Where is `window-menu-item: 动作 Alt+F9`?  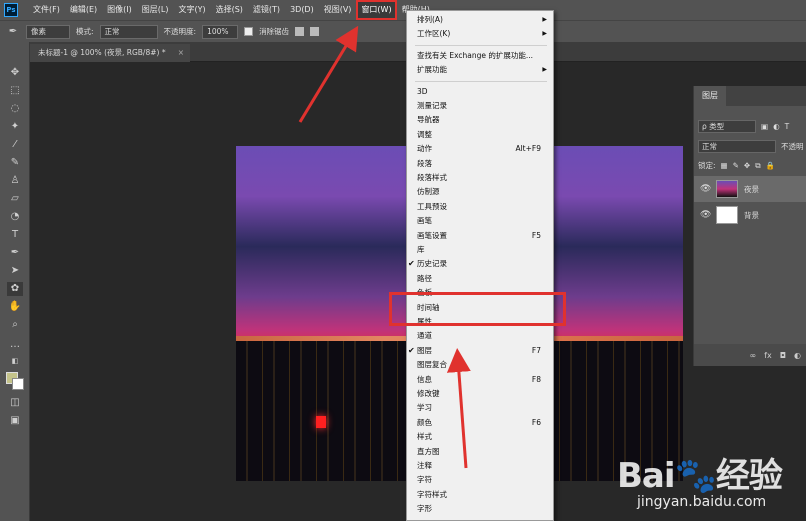 window-menu-item: 动作 Alt+F9 is located at coordinates (480, 149).